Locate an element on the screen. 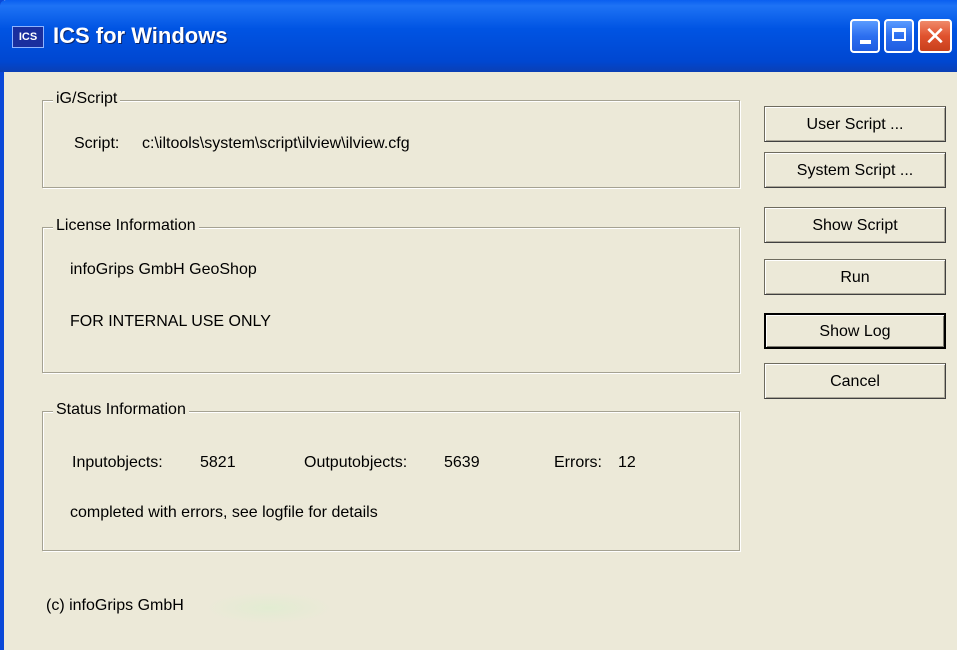  output-objects-value: 5639 is located at coordinates (462, 462).